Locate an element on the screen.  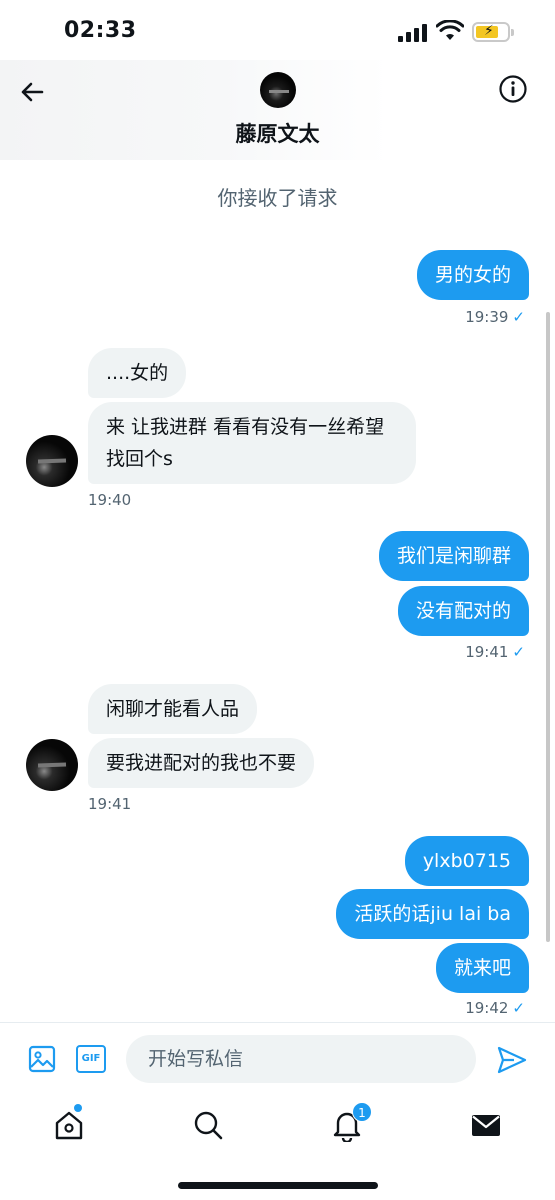
battery-icon: ⚡ is located at coordinates (493, 32).